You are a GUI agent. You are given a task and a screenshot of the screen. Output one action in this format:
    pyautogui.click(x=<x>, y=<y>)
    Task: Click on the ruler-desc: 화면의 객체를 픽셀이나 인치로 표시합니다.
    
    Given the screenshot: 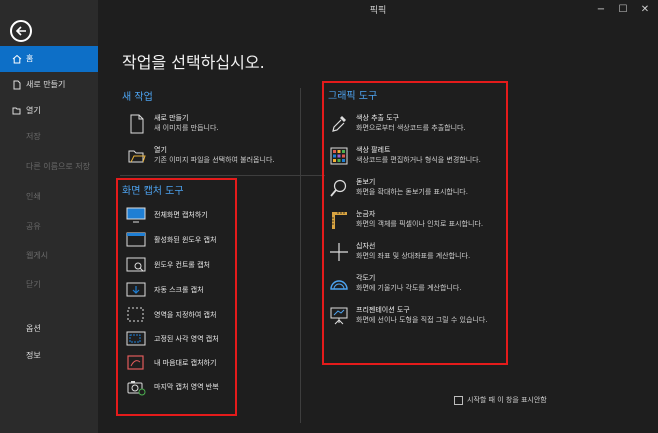 What is the action you would take?
    pyautogui.click(x=420, y=224)
    